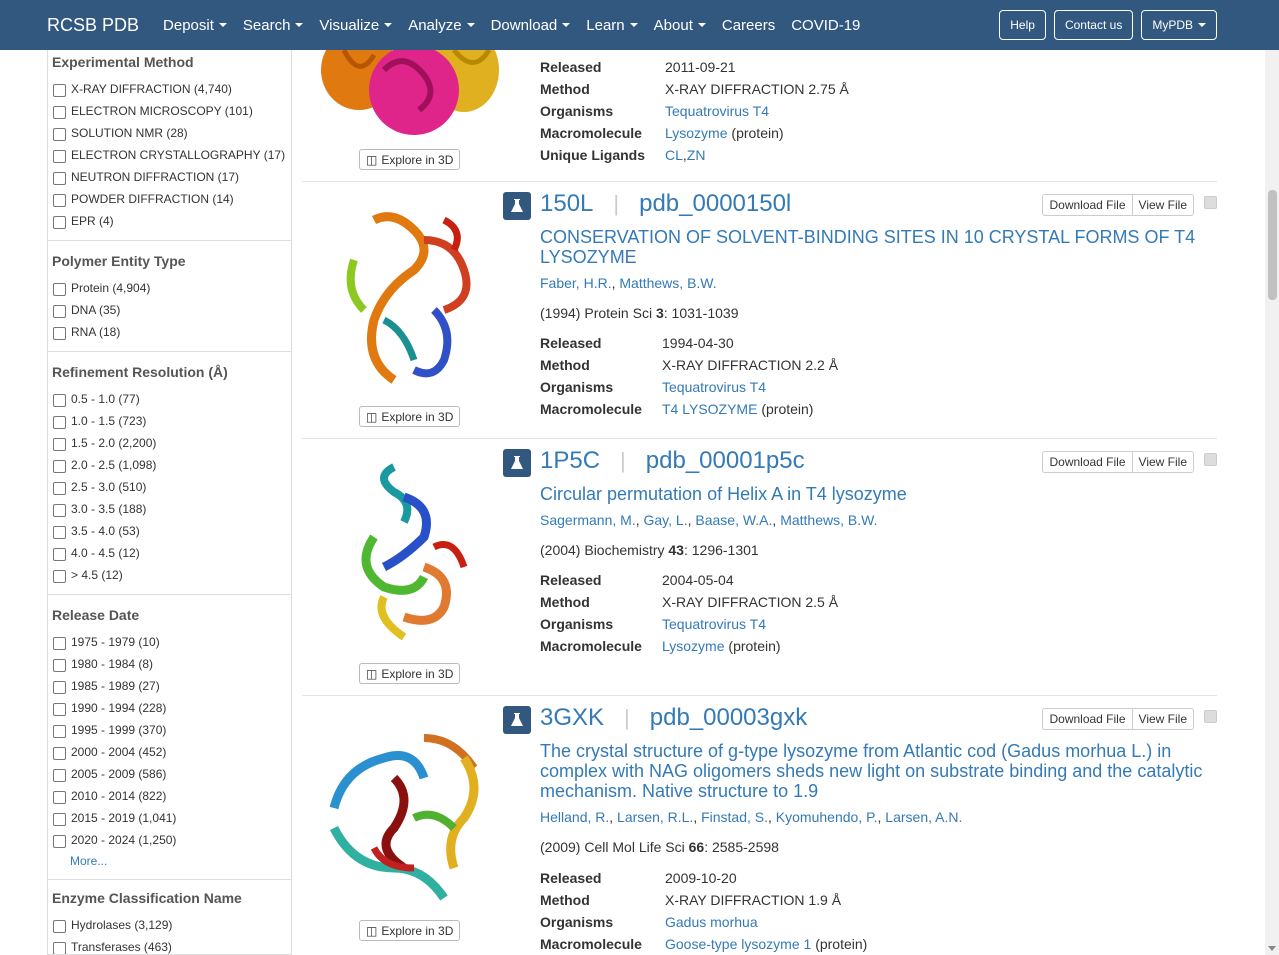 The image size is (1279, 955). Describe the element at coordinates (1272, 245) in the screenshot. I see `scrollbar-thumb` at that location.